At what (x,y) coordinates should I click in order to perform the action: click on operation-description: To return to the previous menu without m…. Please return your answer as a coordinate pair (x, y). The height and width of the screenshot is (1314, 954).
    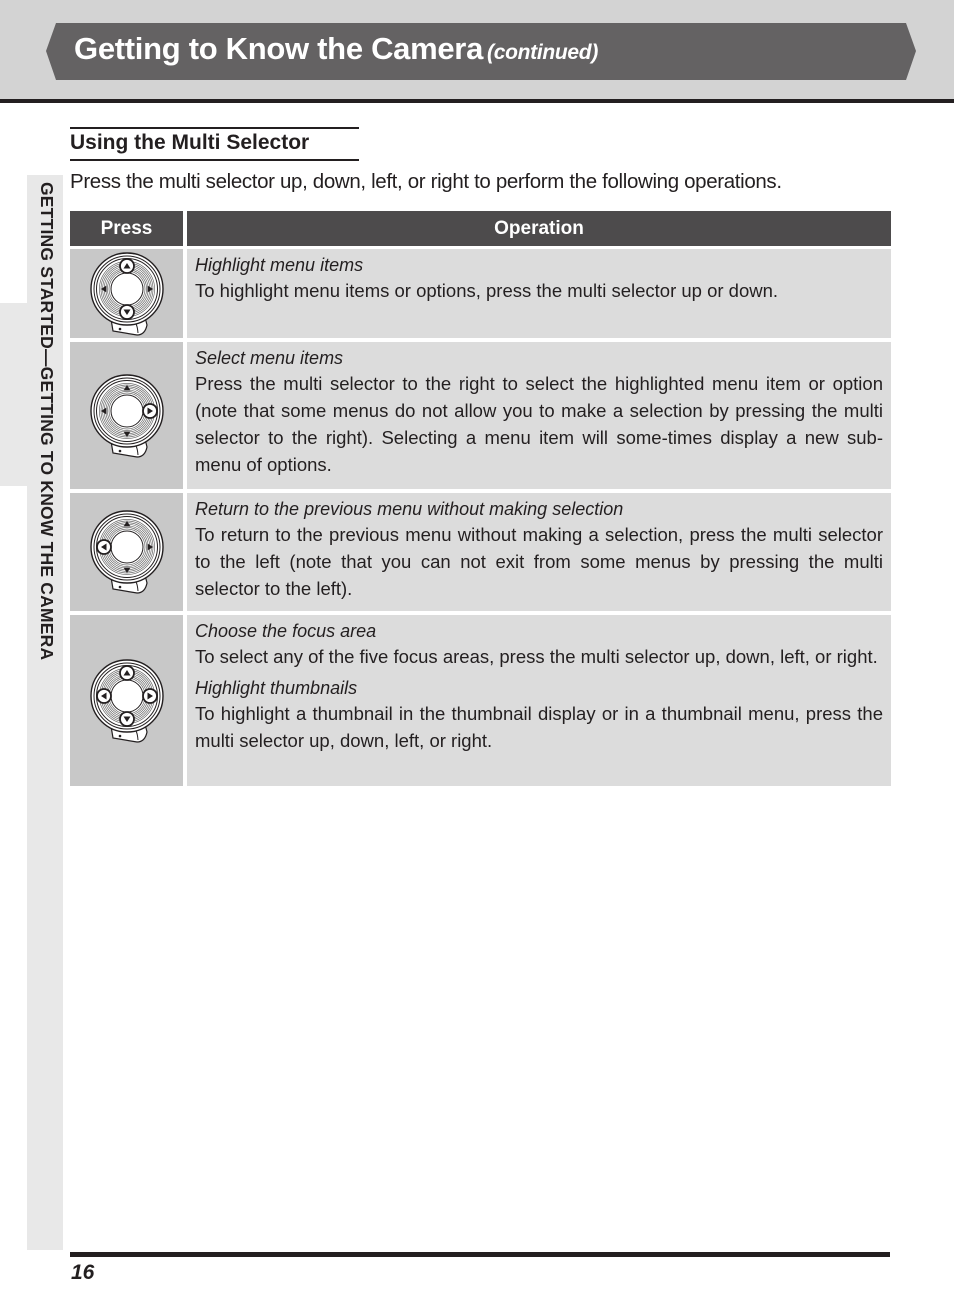
    Looking at the image, I should click on (539, 561).